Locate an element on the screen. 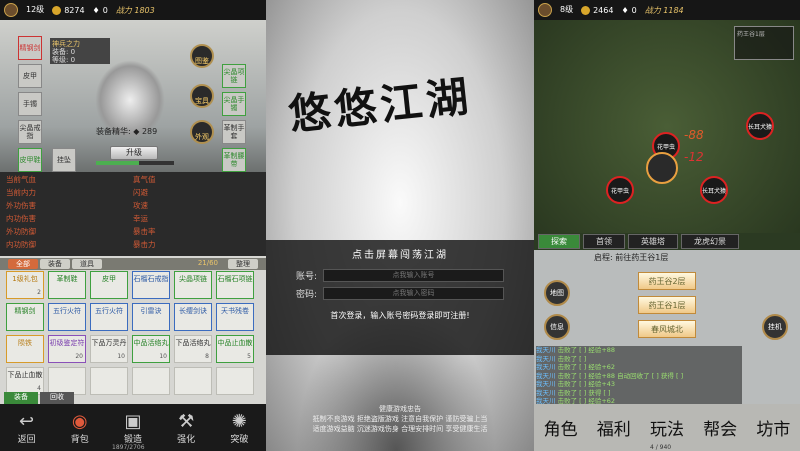 The width and height of the screenshot is (800, 451). bag-item: 中品活络丸 10 is located at coordinates (151, 349).